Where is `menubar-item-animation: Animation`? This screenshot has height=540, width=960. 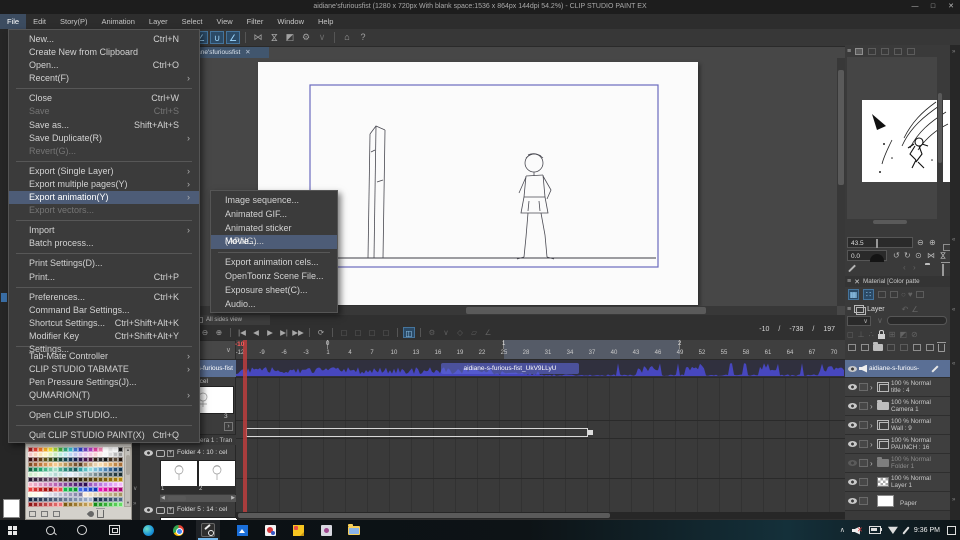 menubar-item-animation: Animation is located at coordinates (118, 21).